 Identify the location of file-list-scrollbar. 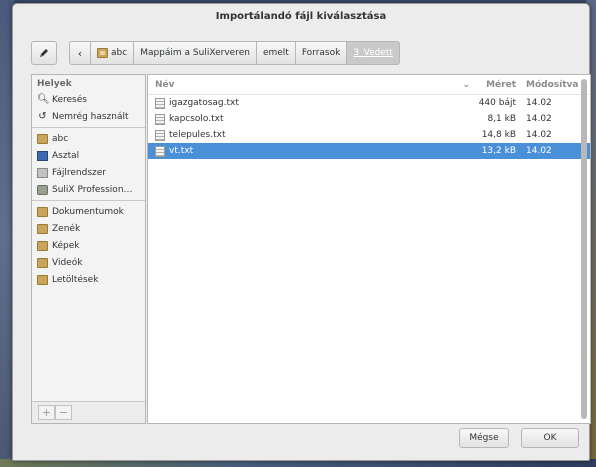
(584, 249).